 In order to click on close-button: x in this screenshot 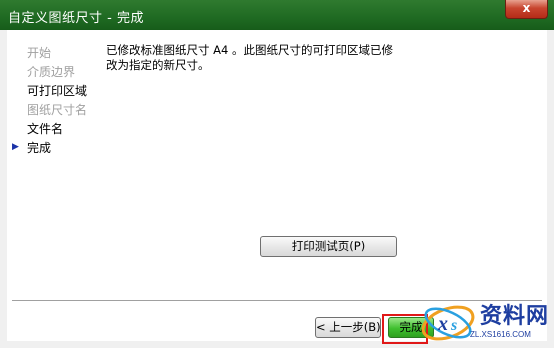, I will do `click(526, 9)`.